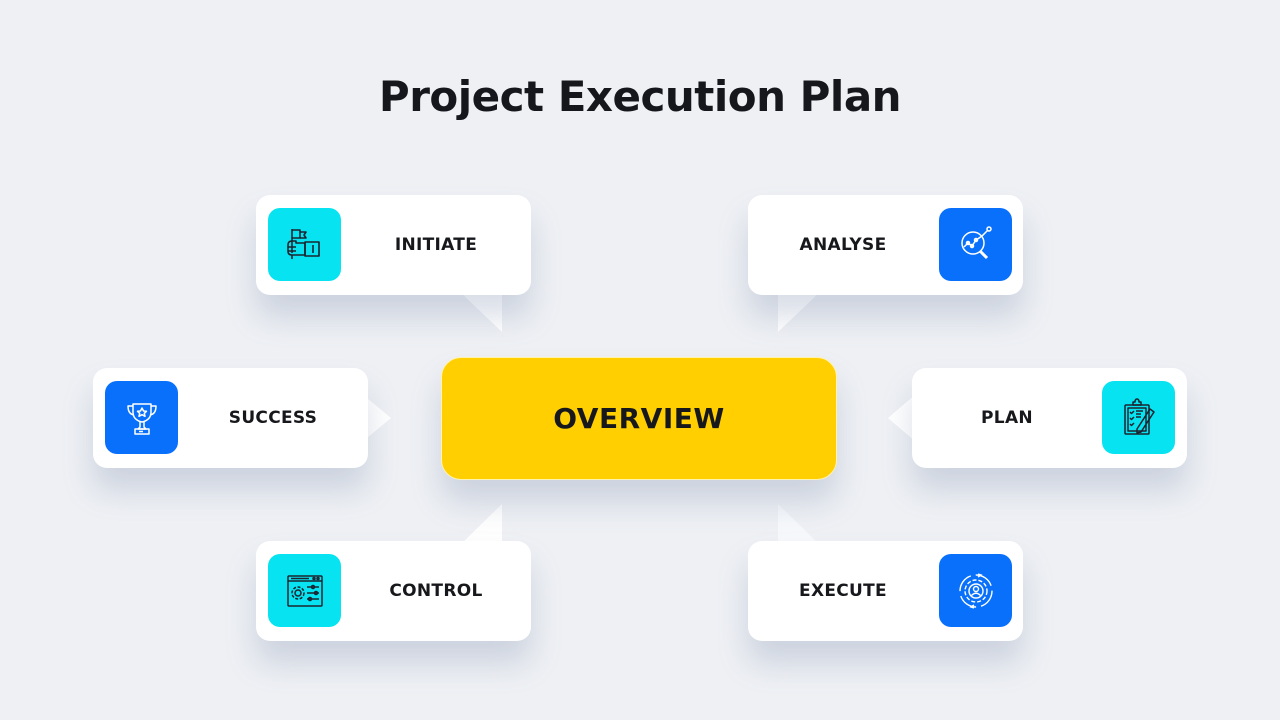 The height and width of the screenshot is (720, 1280). I want to click on execute-icon-box, so click(975, 590).